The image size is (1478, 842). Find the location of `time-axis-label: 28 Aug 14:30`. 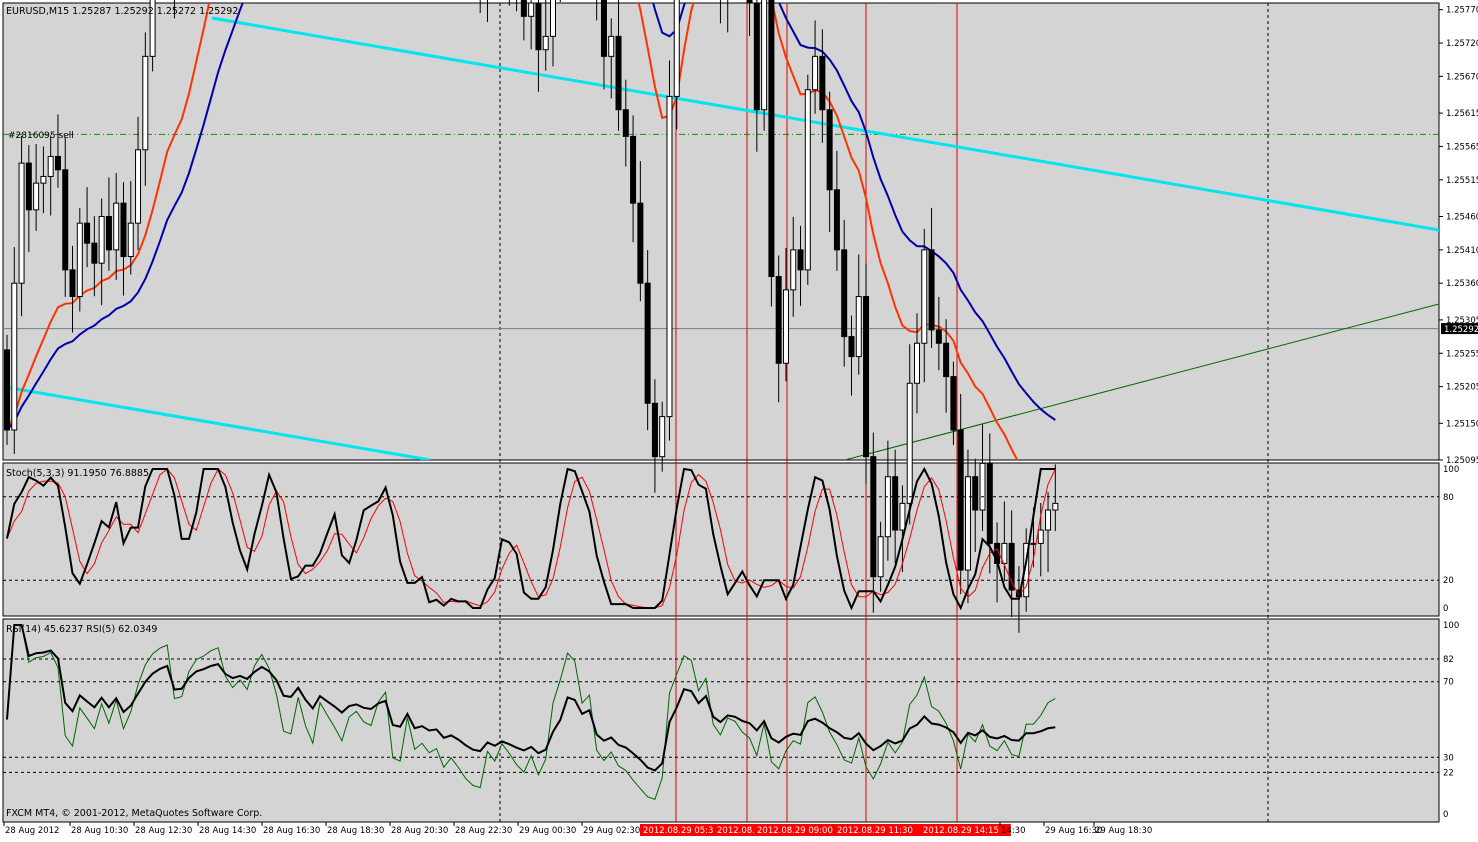

time-axis-label: 28 Aug 14:30 is located at coordinates (227, 831).